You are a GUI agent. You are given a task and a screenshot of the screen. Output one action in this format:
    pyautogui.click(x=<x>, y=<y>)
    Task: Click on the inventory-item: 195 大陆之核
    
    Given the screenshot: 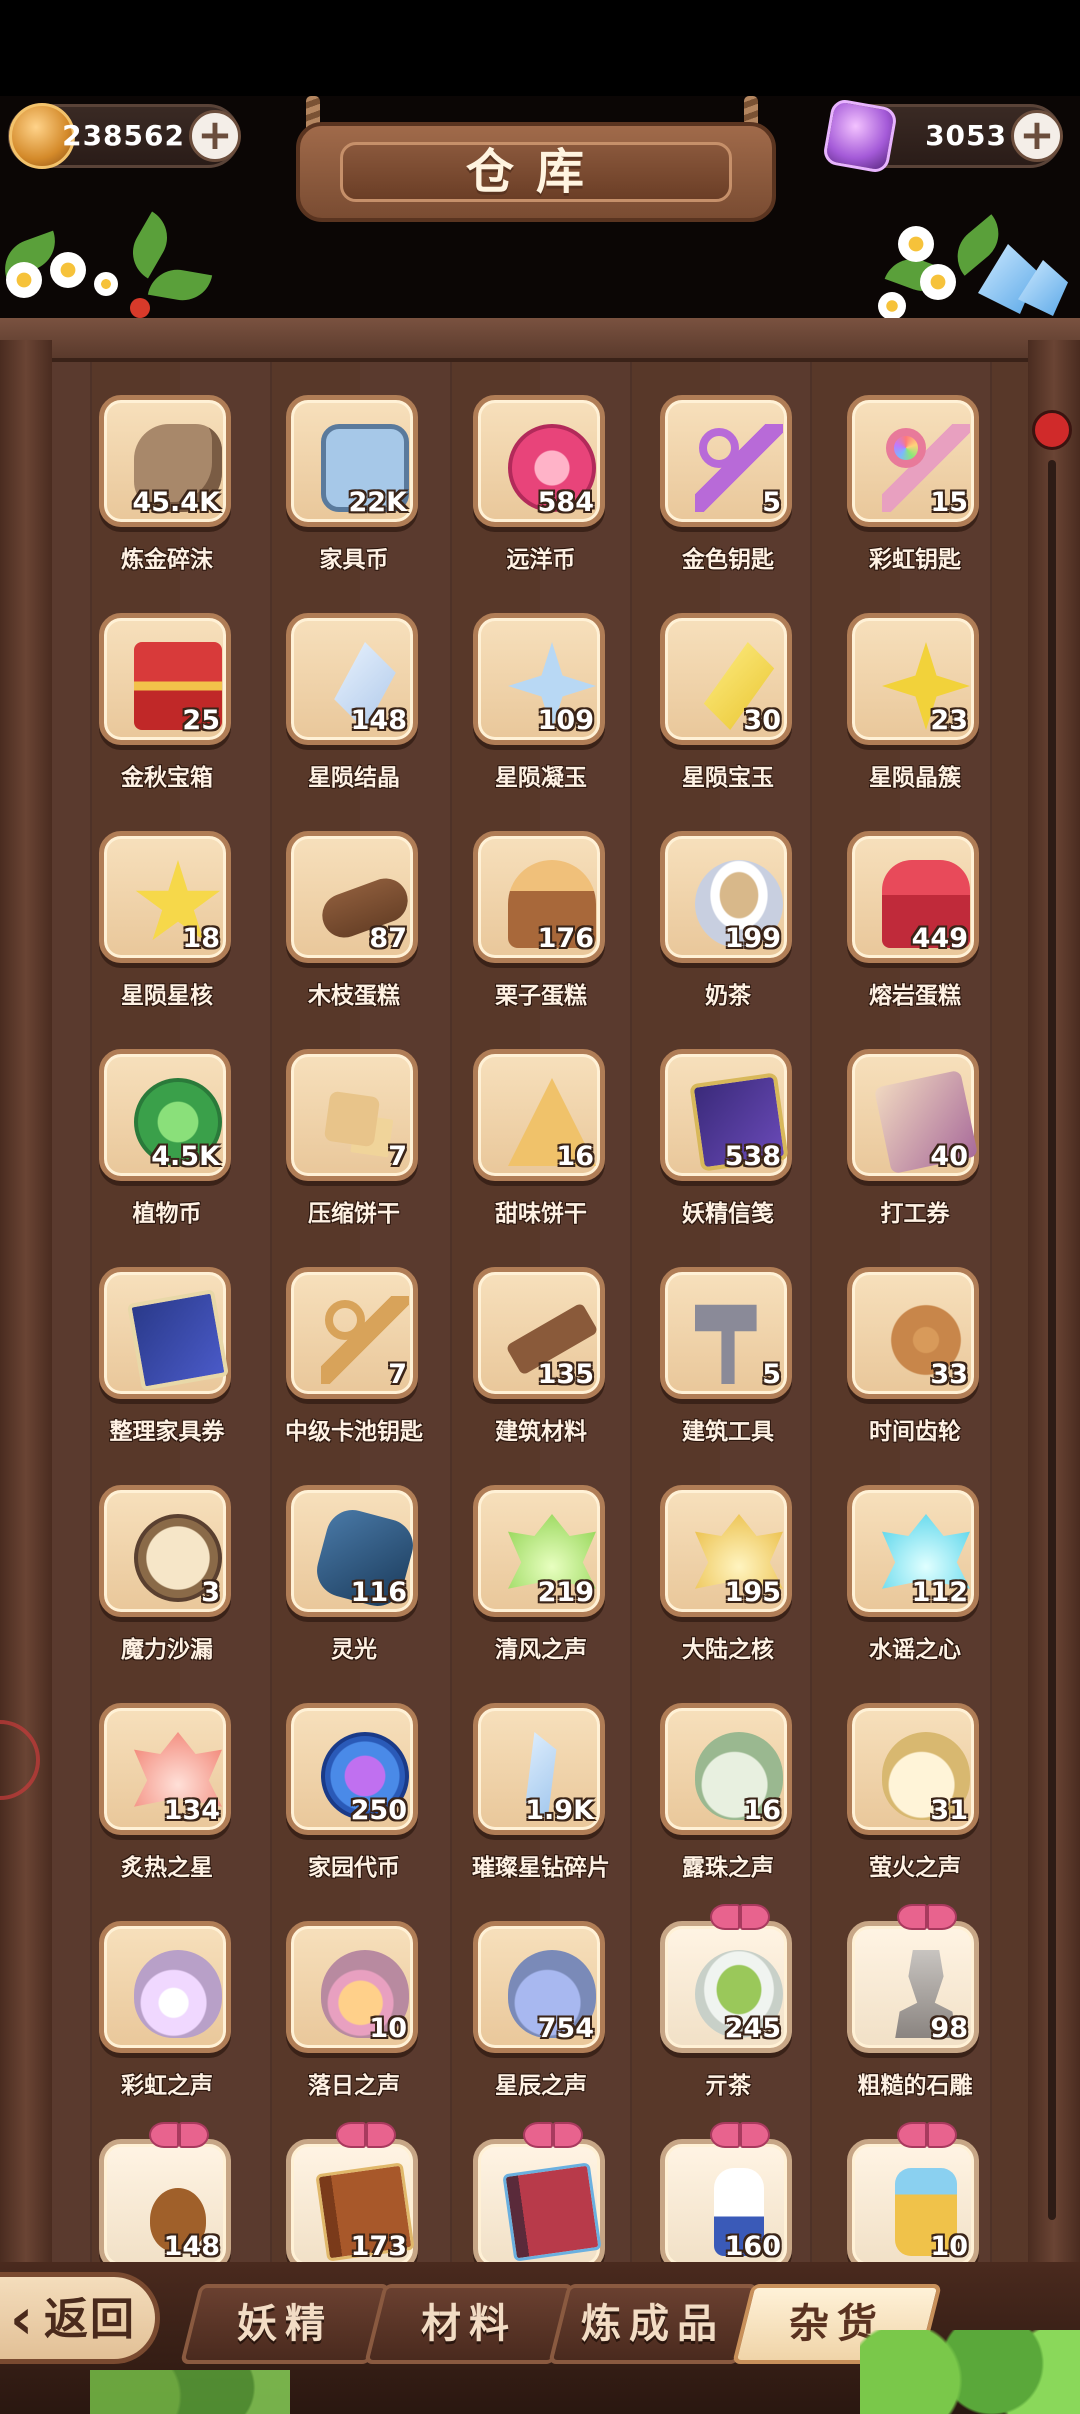 What is the action you would take?
    pyautogui.click(x=728, y=1582)
    